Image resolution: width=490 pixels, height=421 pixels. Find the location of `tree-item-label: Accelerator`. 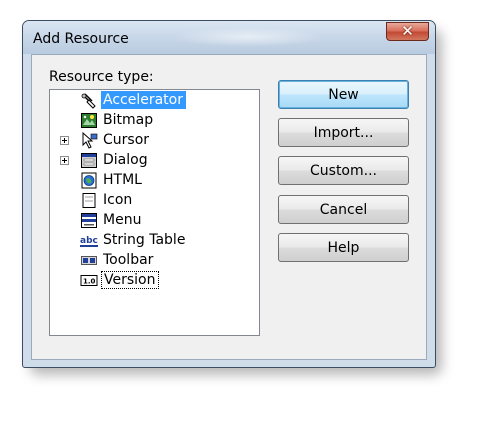

tree-item-label: Accelerator is located at coordinates (143, 100).